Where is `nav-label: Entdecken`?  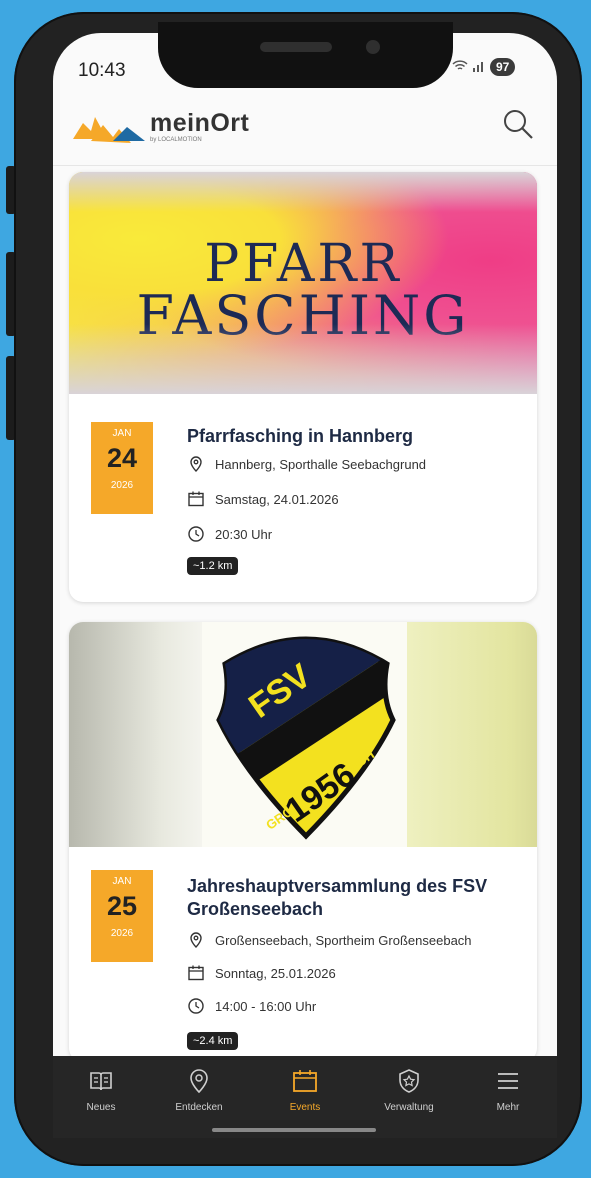 nav-label: Entdecken is located at coordinates (199, 1107).